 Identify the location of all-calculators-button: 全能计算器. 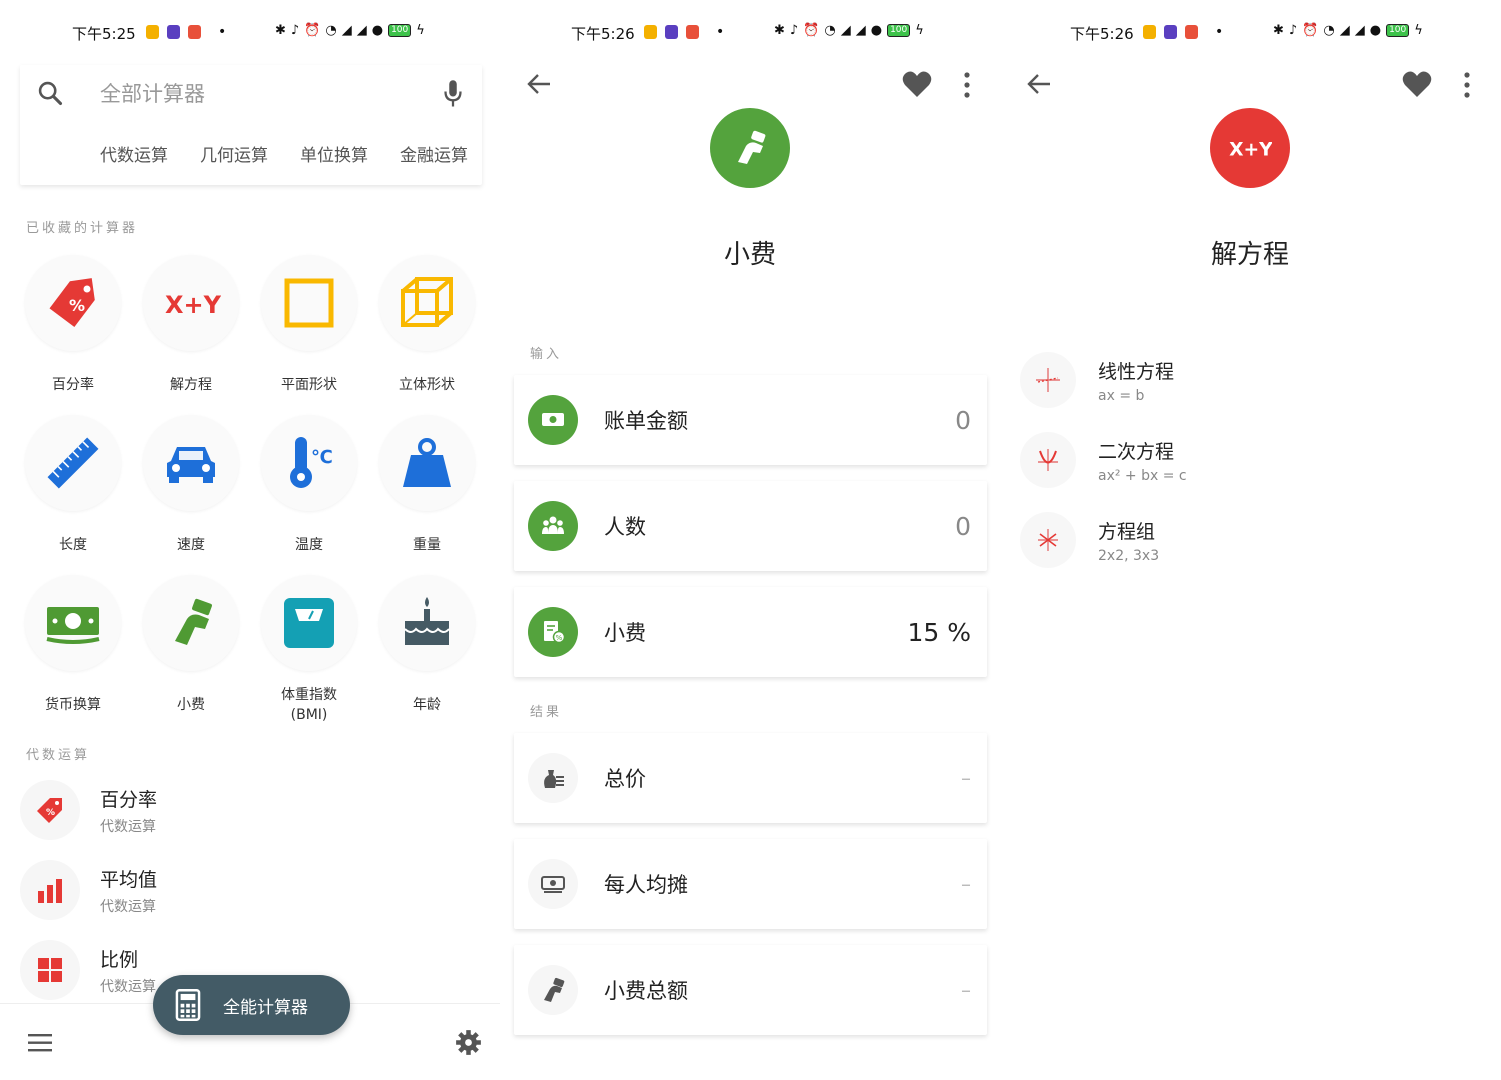
(251, 1005).